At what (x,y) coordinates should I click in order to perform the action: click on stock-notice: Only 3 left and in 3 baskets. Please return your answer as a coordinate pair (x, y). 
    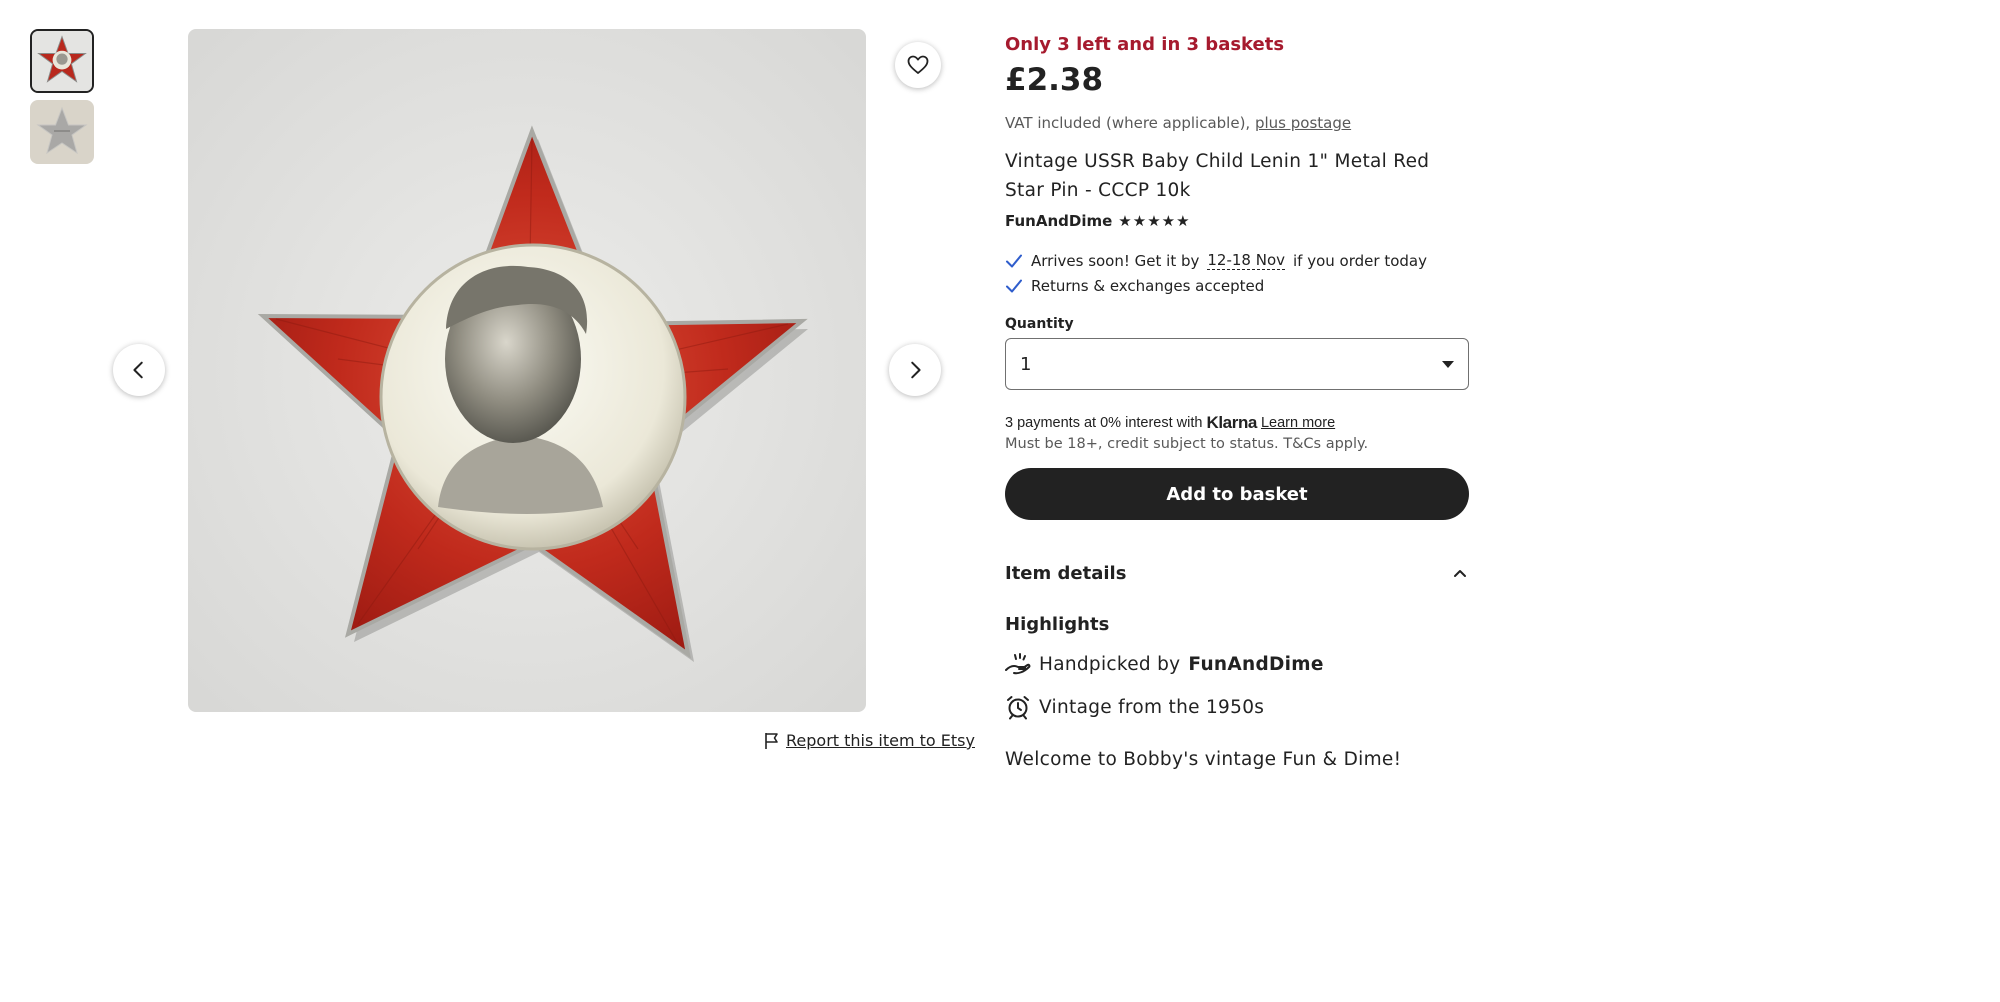
    Looking at the image, I should click on (1145, 44).